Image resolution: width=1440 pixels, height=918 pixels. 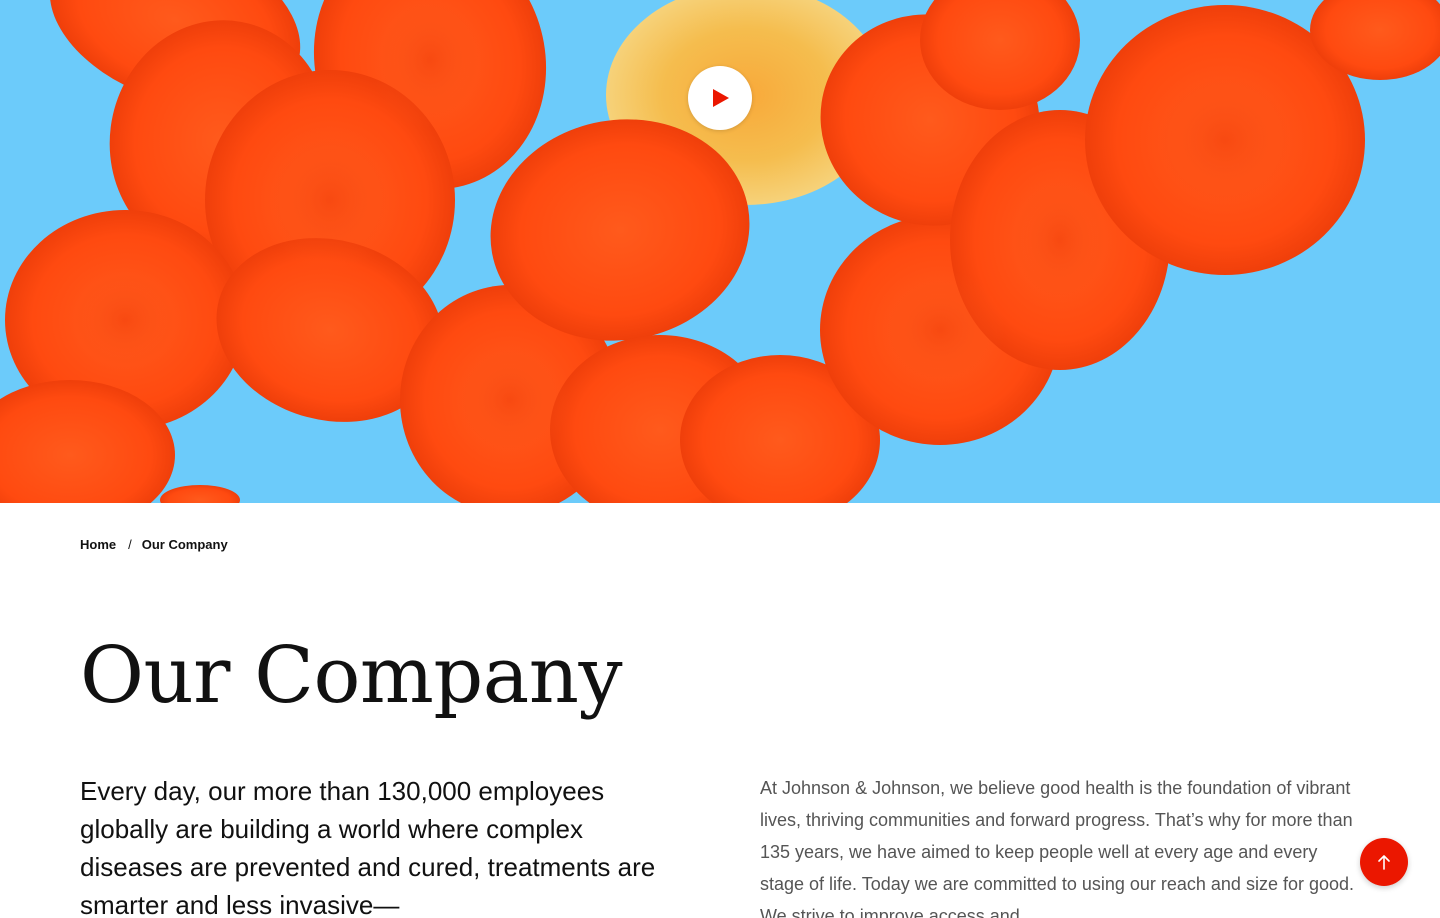 I want to click on play-button, so click(x=720, y=98).